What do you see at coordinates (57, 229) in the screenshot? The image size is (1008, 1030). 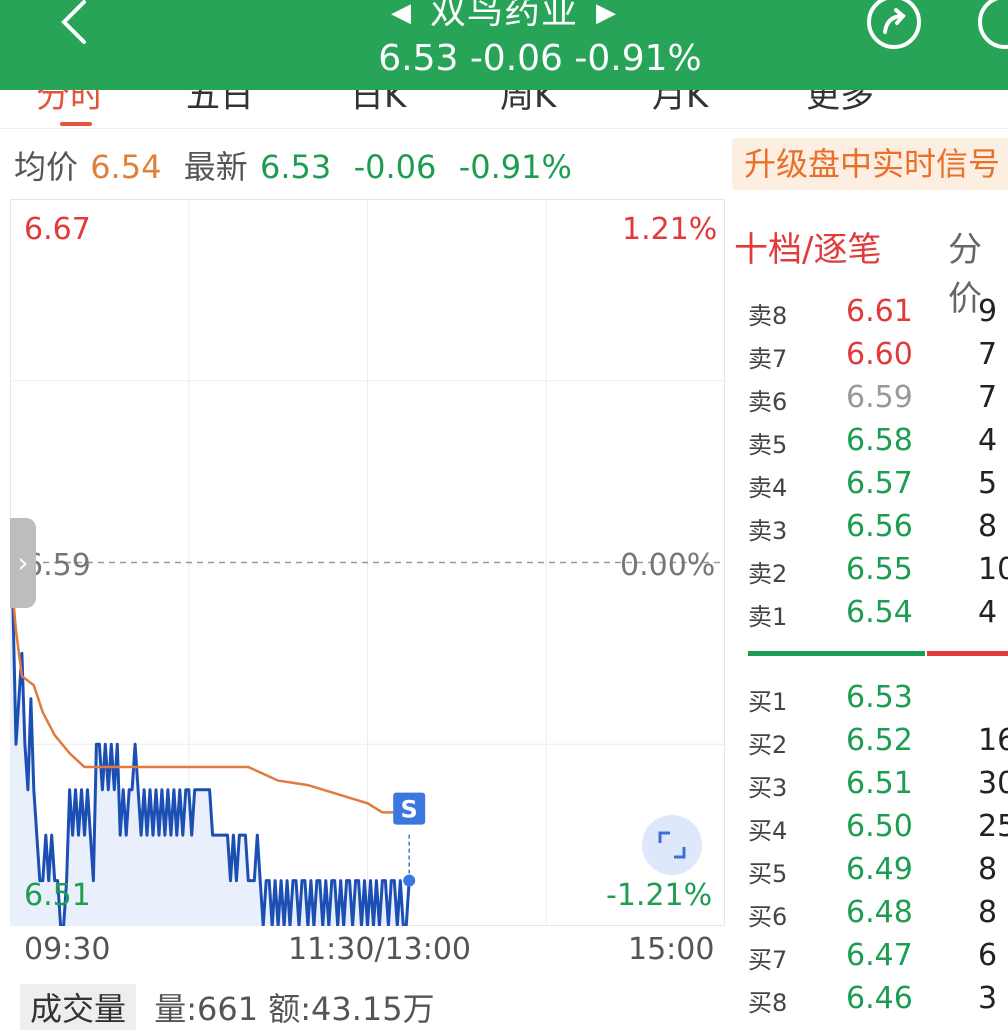 I see `y-top-price: 6.67` at bounding box center [57, 229].